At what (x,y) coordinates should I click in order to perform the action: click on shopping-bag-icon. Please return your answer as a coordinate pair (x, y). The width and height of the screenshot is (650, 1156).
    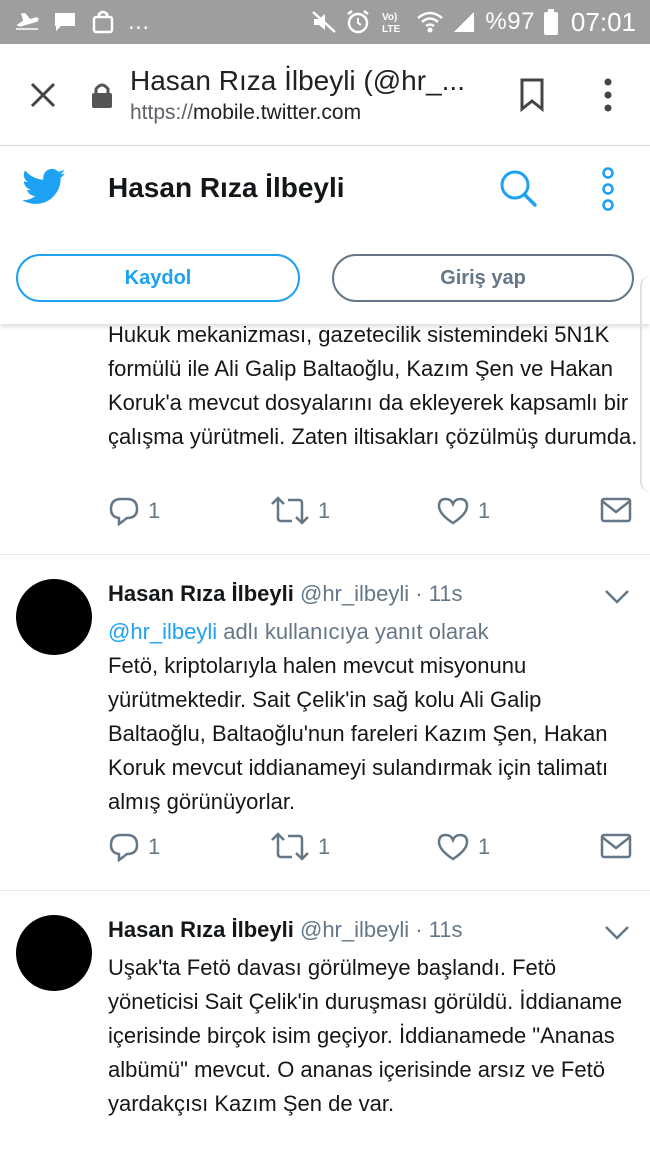
    Looking at the image, I should click on (103, 22).